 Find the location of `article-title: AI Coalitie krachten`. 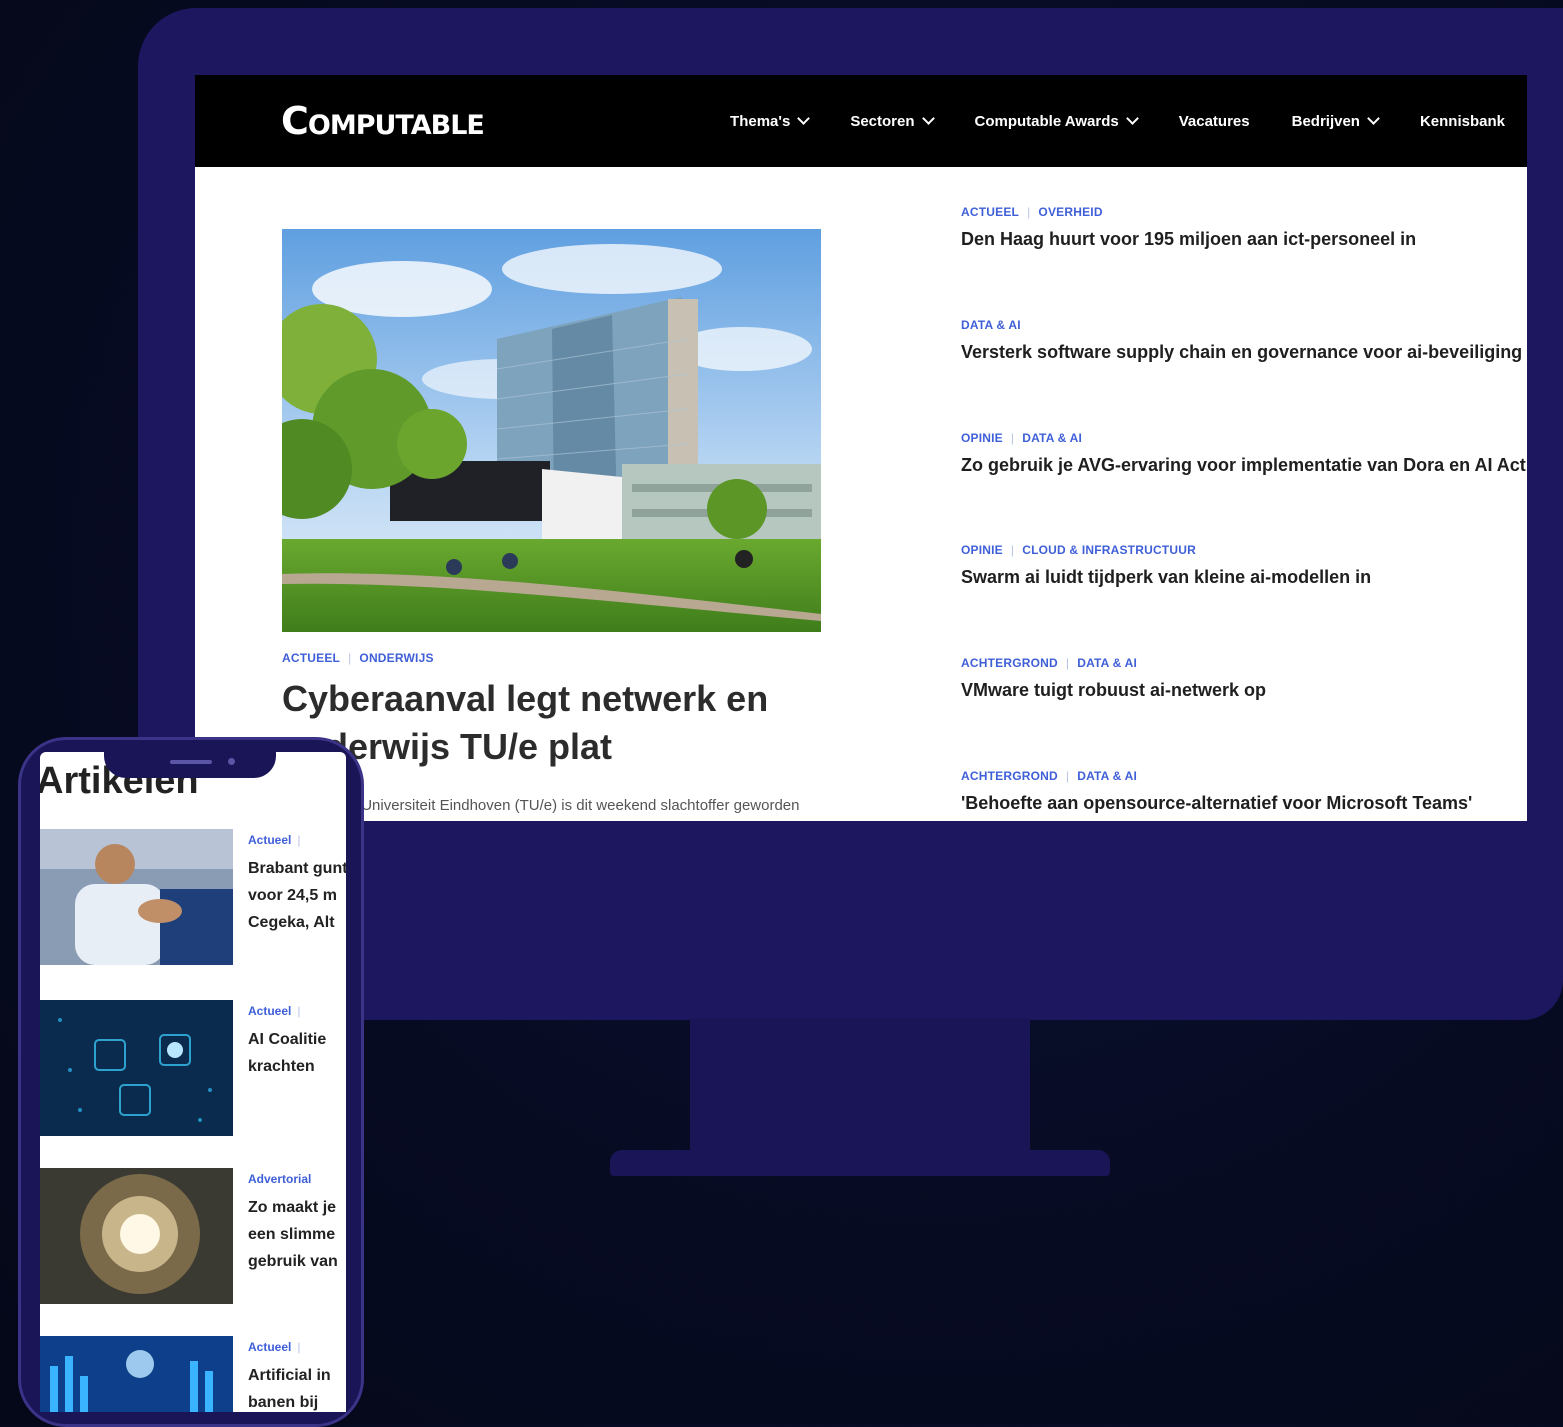

article-title: AI Coalitie krachten is located at coordinates (297, 1053).